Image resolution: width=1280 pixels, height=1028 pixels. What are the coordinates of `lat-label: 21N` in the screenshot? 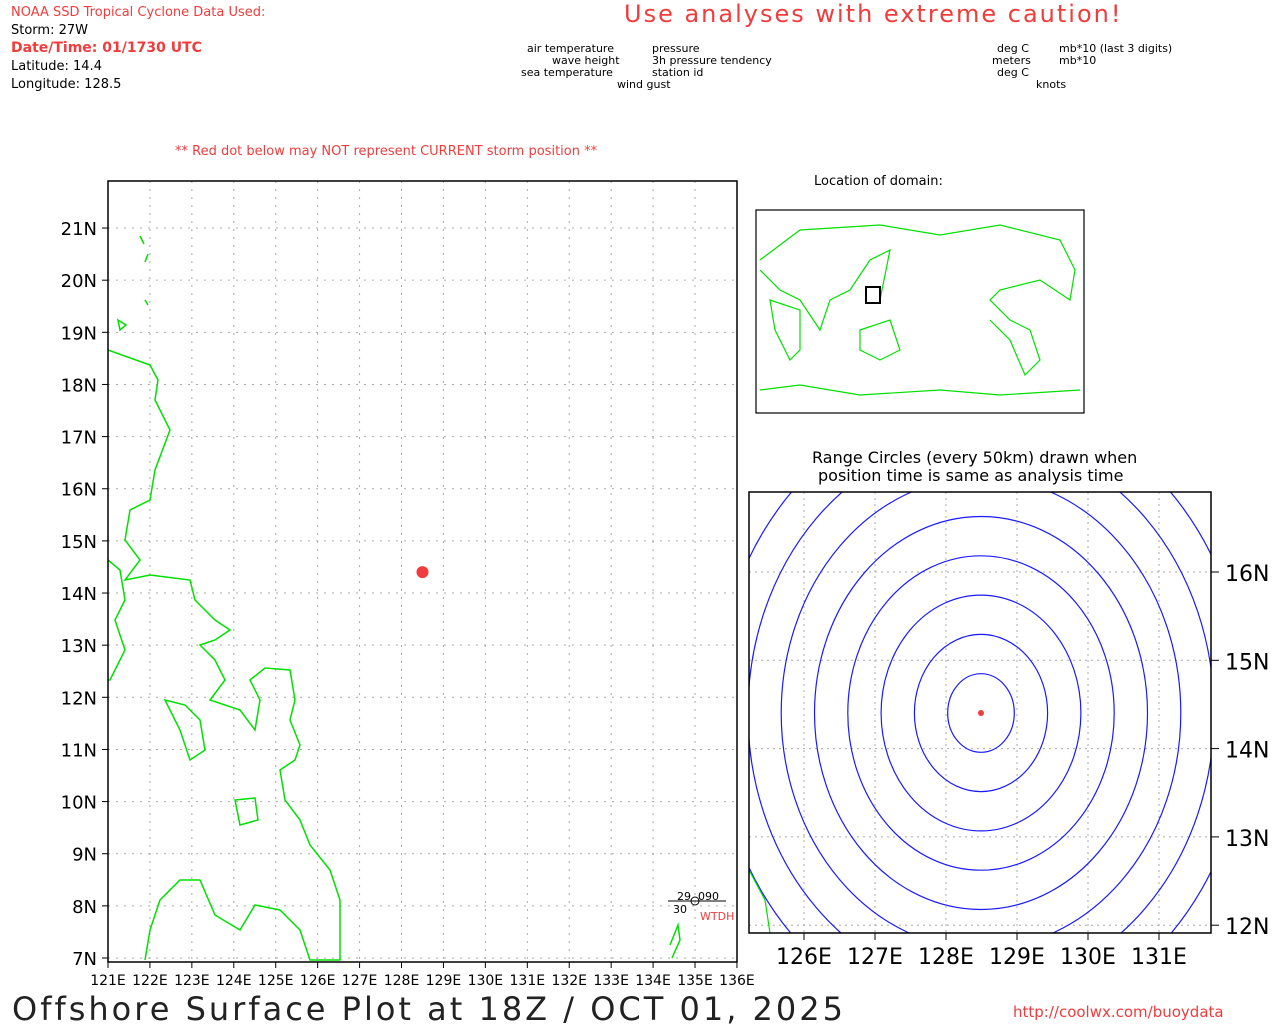 It's located at (79, 229).